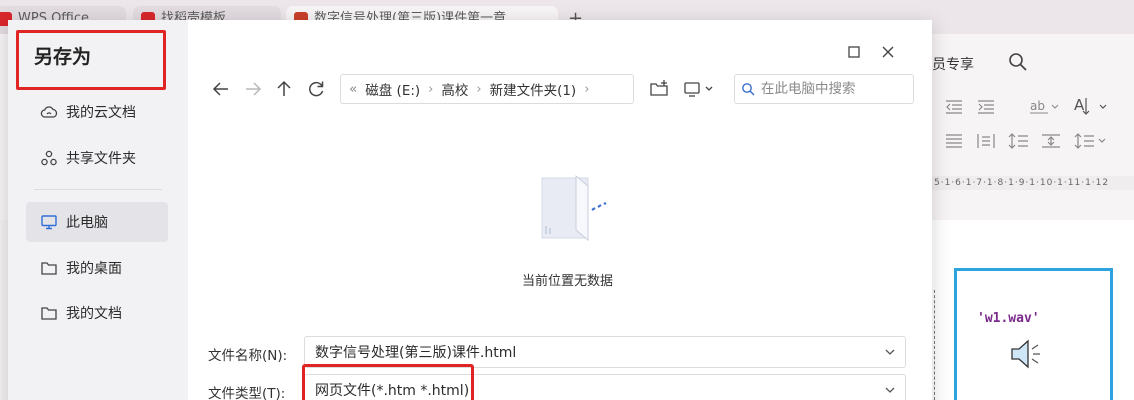 The width and height of the screenshot is (1134, 400). What do you see at coordinates (415, 352) in the screenshot?
I see `filename-value: 数字信号处理(第三版)课件.html` at bounding box center [415, 352].